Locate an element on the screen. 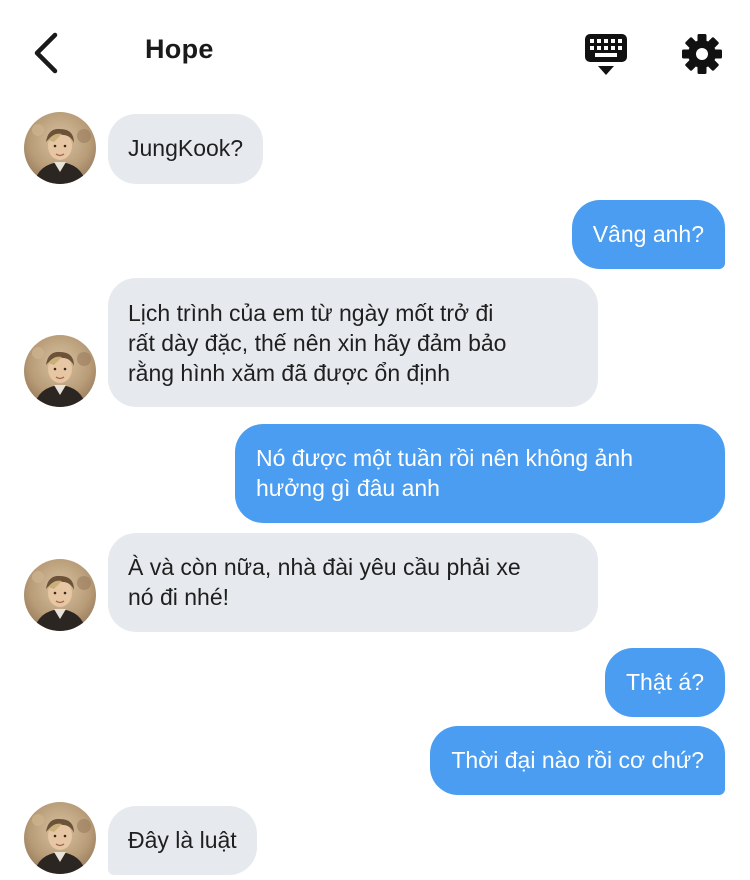  gear-icon is located at coordinates (702, 54).